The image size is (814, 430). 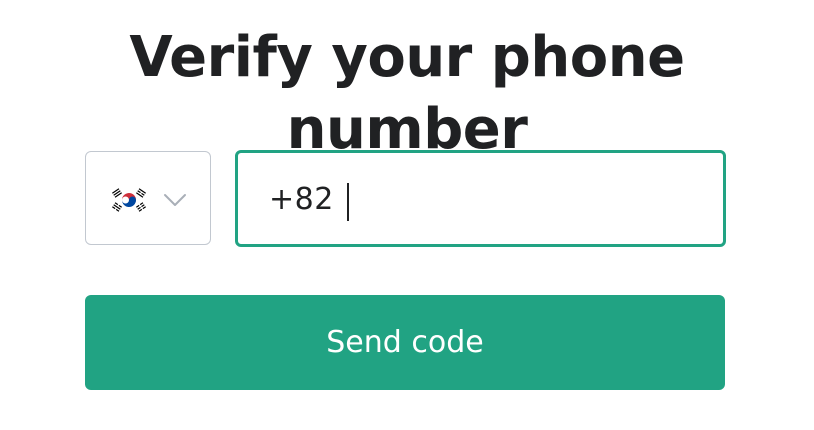 I want to click on phone-number-input: +82, so click(x=480, y=198).